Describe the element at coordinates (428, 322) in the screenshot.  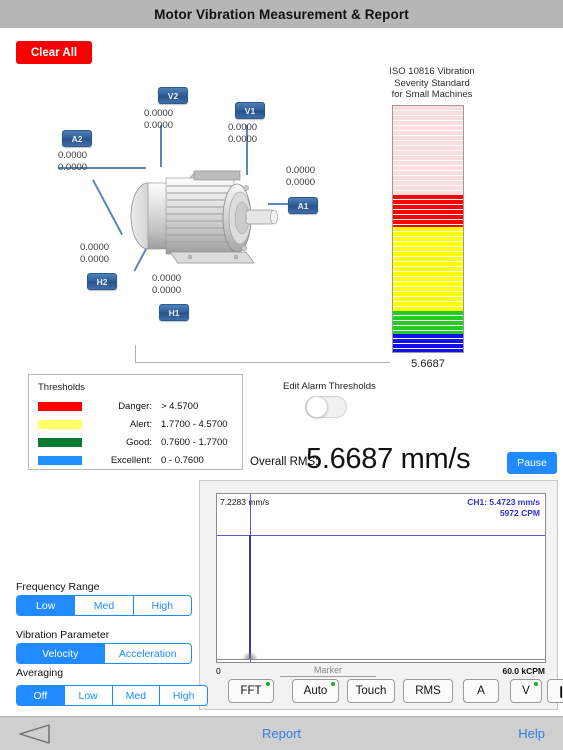
I see `iso-zone-good` at that location.